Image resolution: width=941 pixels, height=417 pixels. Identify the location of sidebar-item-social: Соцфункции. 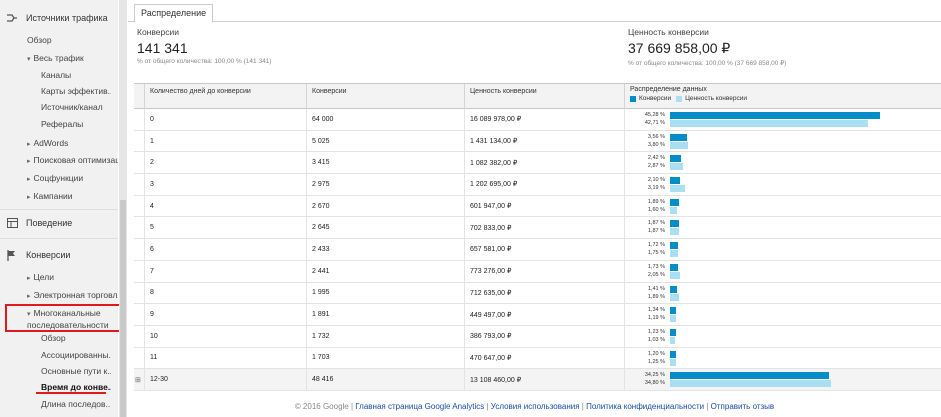
(55, 178).